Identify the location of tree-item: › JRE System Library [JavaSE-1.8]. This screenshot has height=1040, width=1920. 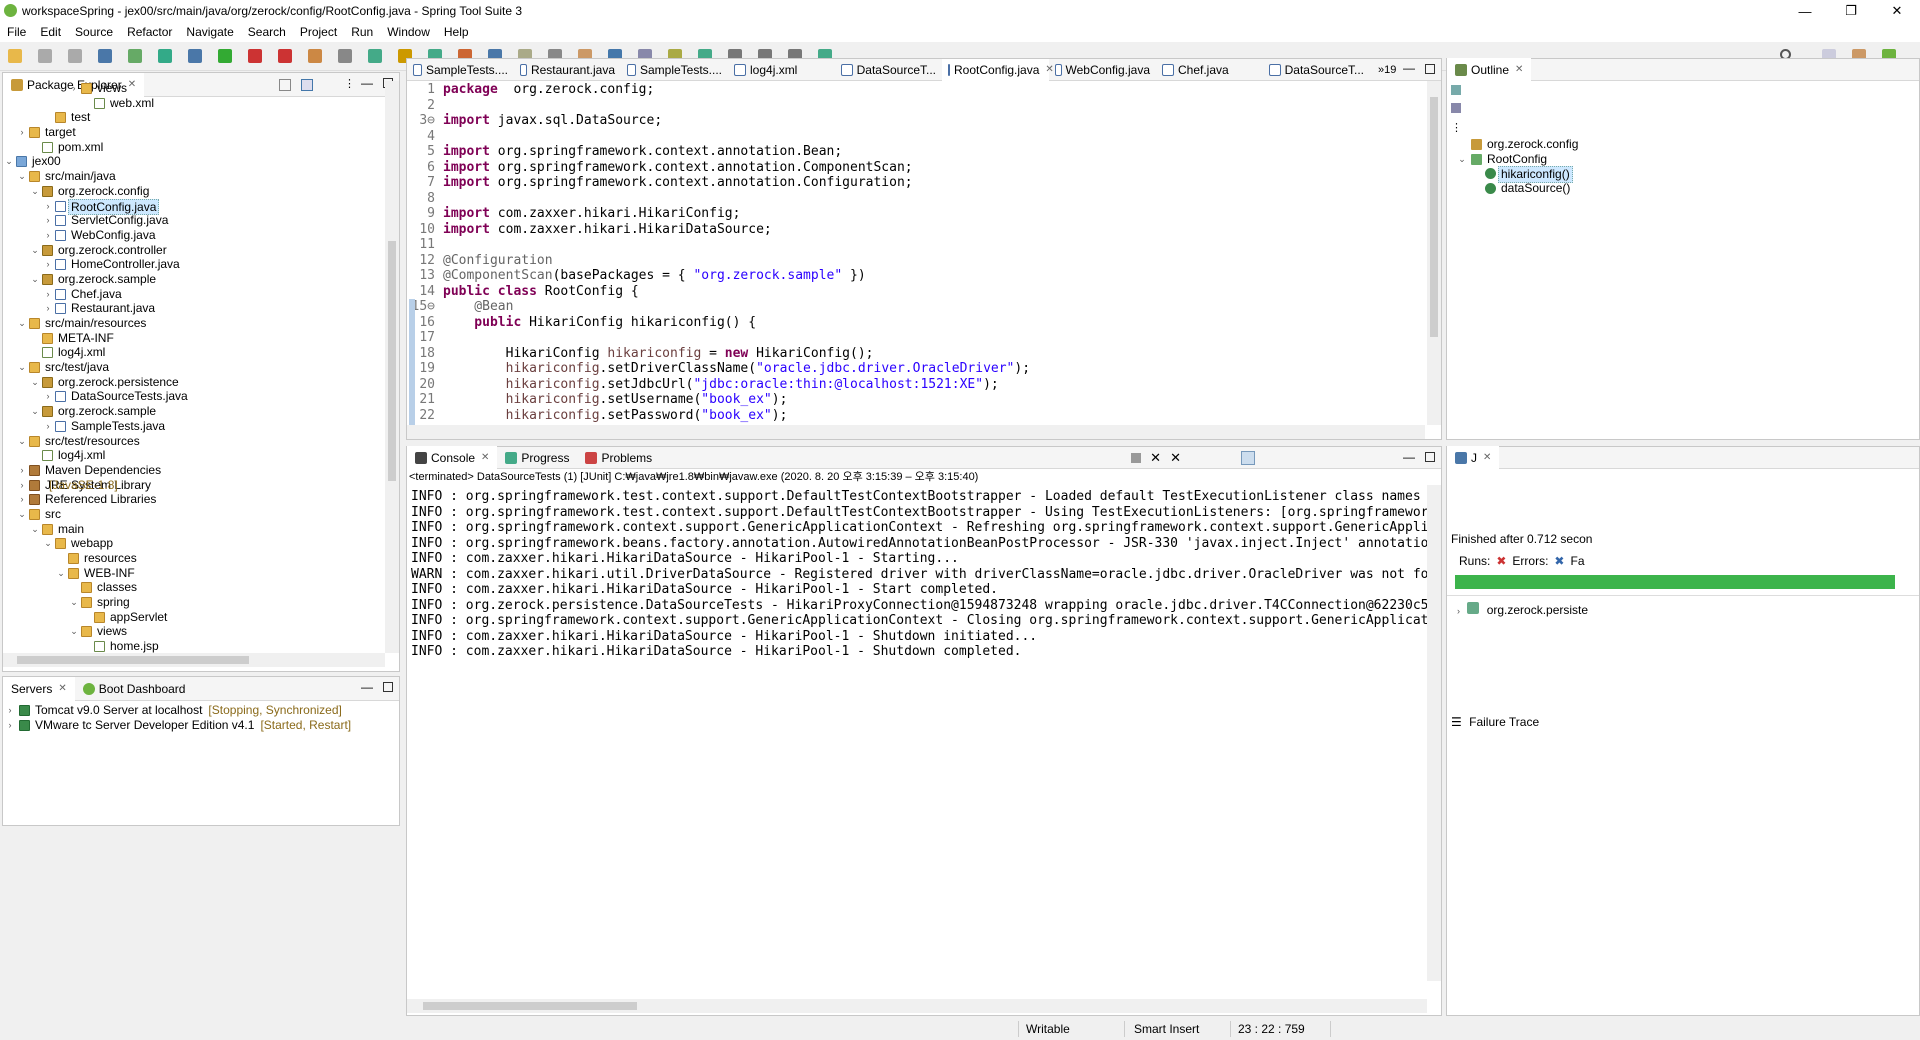
(194, 485).